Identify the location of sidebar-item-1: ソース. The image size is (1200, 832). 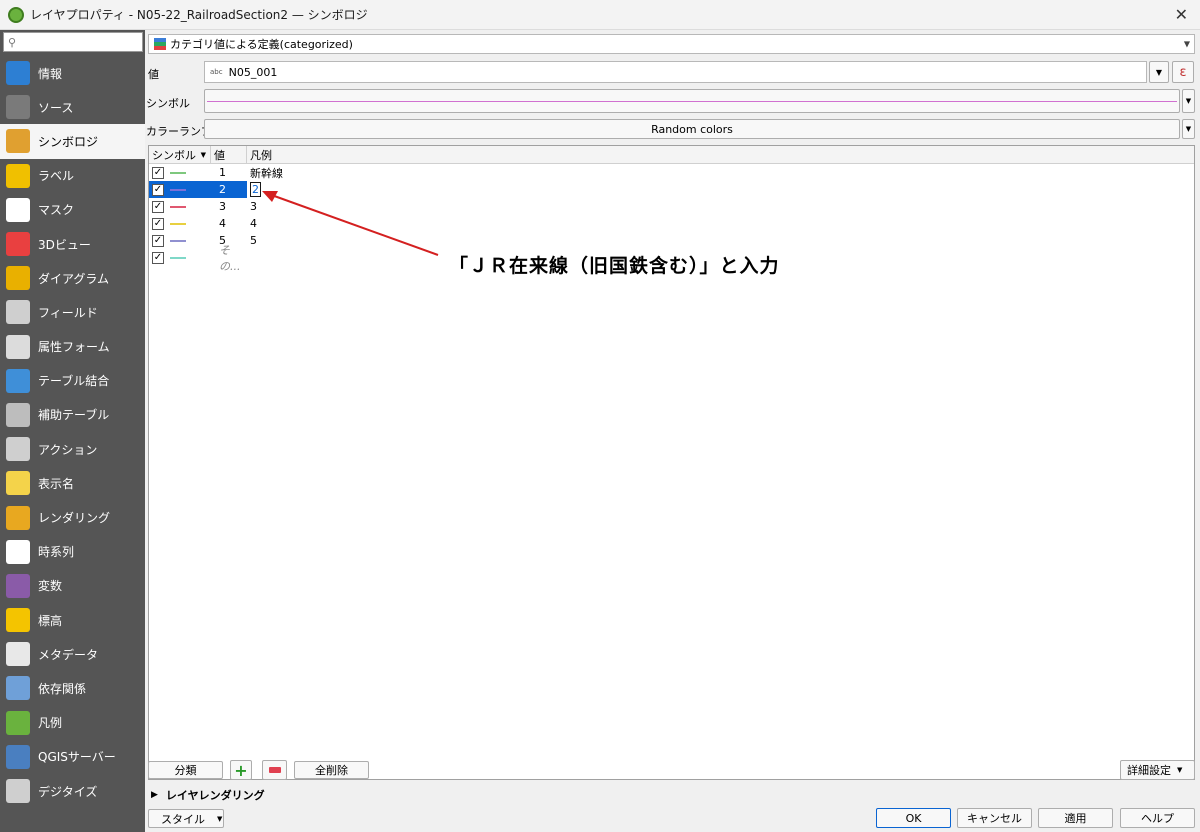
(72, 107).